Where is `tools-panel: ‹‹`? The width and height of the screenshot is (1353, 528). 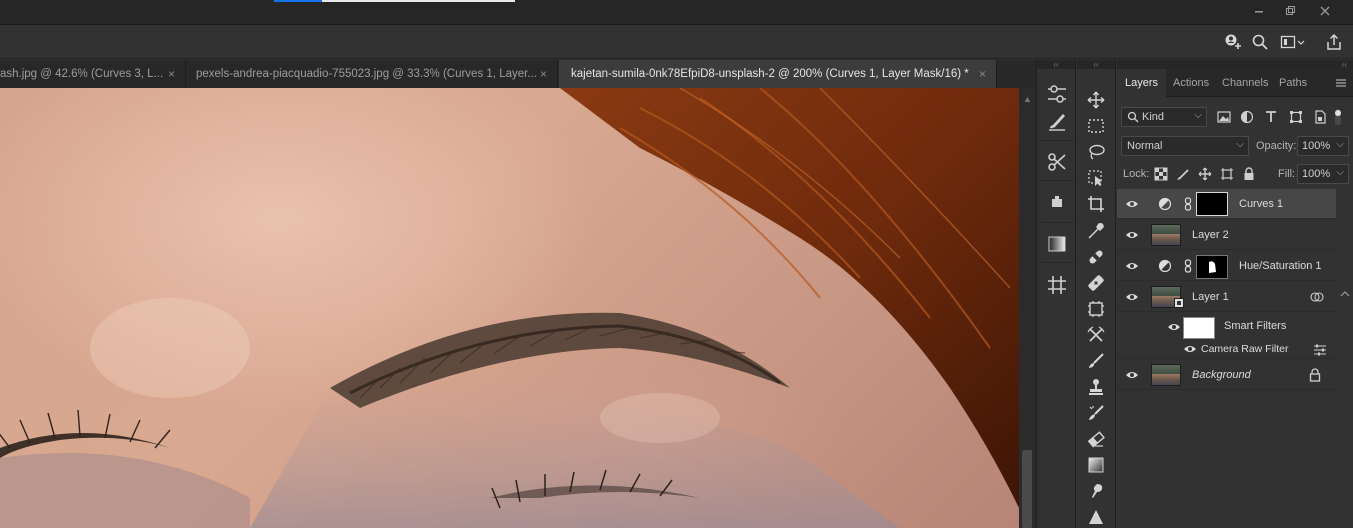 tools-panel: ‹‹ is located at coordinates (1096, 294).